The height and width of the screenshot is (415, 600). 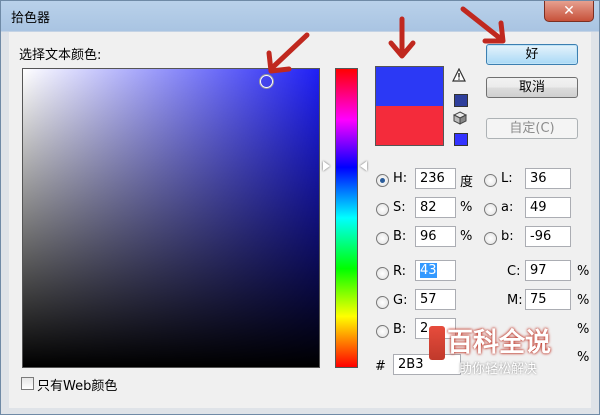 I want to click on color-preview, so click(x=409, y=106).